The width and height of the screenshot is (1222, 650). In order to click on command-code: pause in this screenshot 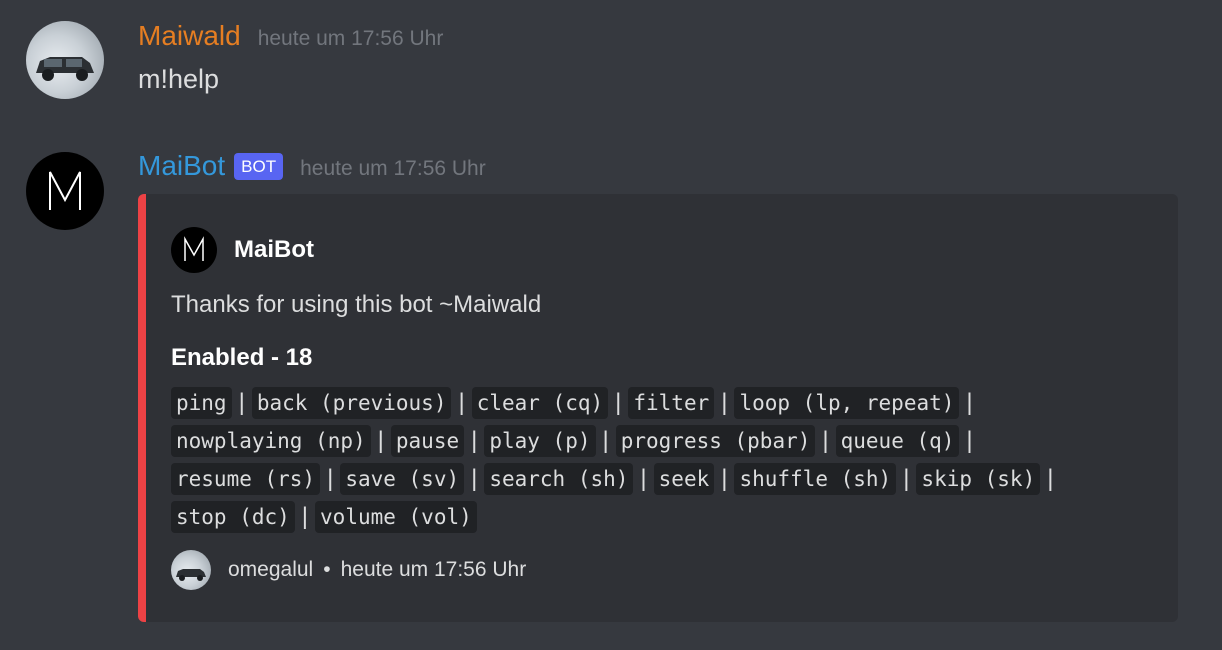, I will do `click(427, 441)`.